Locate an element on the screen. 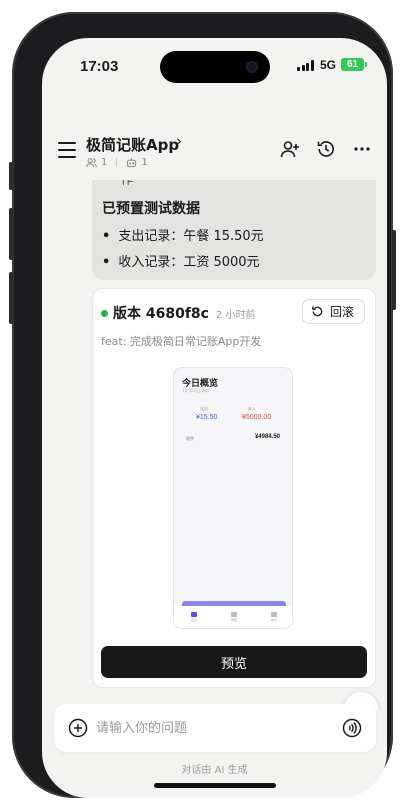 Image resolution: width=405 pixels, height=812 pixels. chat-meta: 1 1 is located at coordinates (117, 162).